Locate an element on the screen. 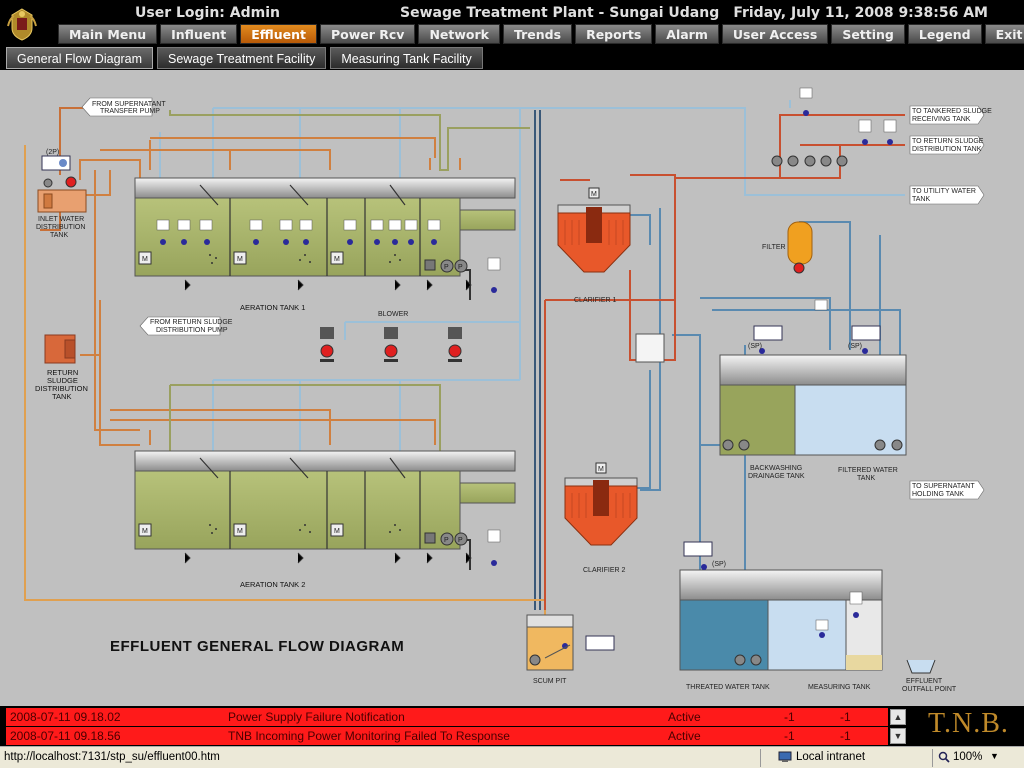 The height and width of the screenshot is (768, 1024). to-utility-callout: TO UTILITY WATER TANK is located at coordinates (947, 195).